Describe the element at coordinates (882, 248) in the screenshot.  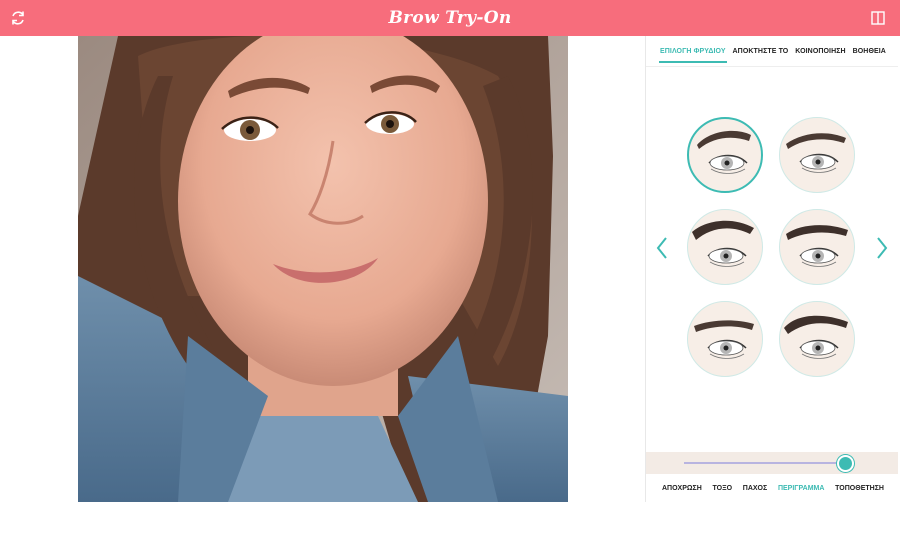
I see `chevron-right-icon` at that location.